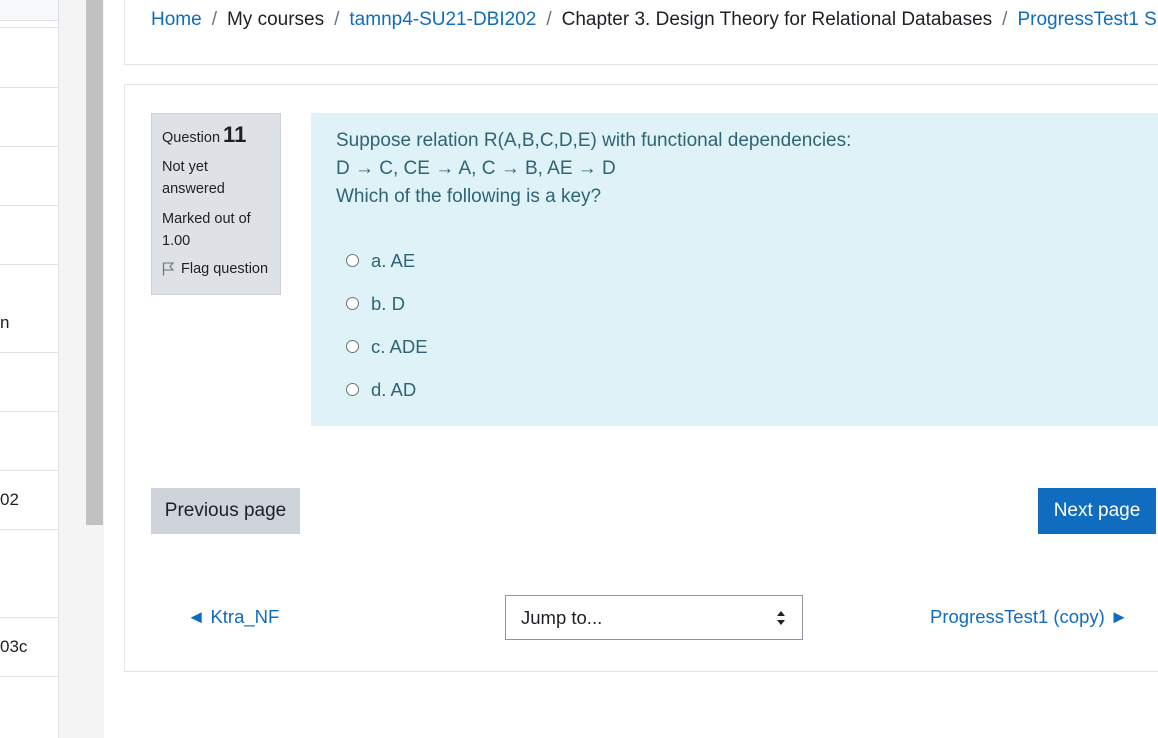  Describe the element at coordinates (736, 260) in the screenshot. I see `answer-option-a: a. AE` at that location.